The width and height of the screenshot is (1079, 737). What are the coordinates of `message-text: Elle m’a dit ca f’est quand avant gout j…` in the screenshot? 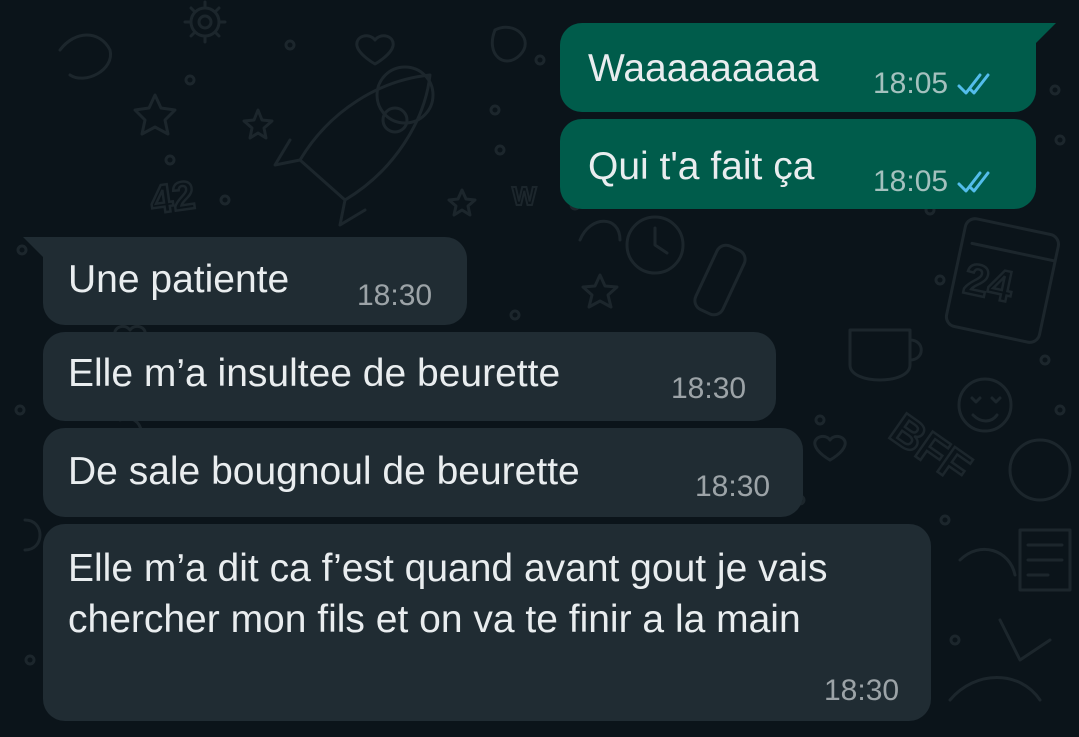 It's located at (448, 594).